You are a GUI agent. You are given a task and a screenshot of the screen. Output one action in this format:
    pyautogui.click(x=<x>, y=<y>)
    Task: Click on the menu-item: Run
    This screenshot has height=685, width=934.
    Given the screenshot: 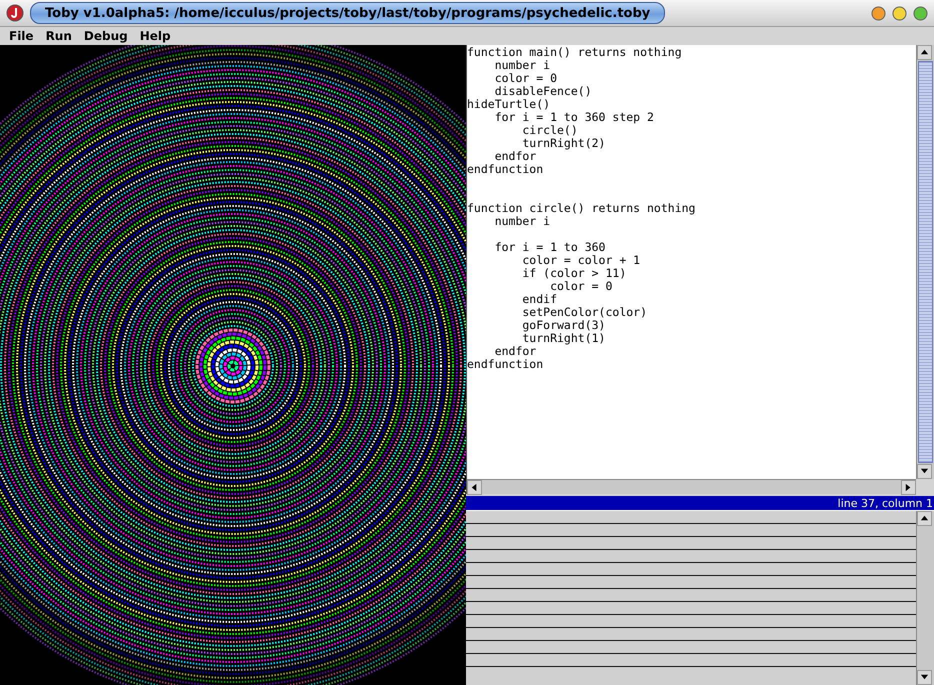 What is the action you would take?
    pyautogui.click(x=58, y=36)
    